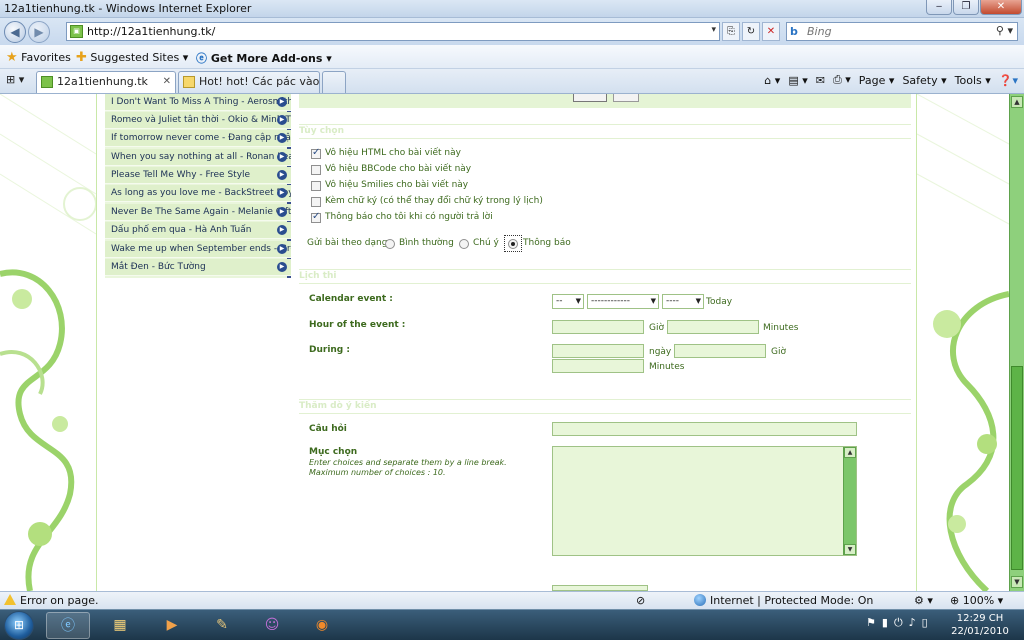 Image resolution: width=1024 pixels, height=640 pixels. I want to click on system-clock: 12:29 CH 22/01/2010, so click(980, 625).